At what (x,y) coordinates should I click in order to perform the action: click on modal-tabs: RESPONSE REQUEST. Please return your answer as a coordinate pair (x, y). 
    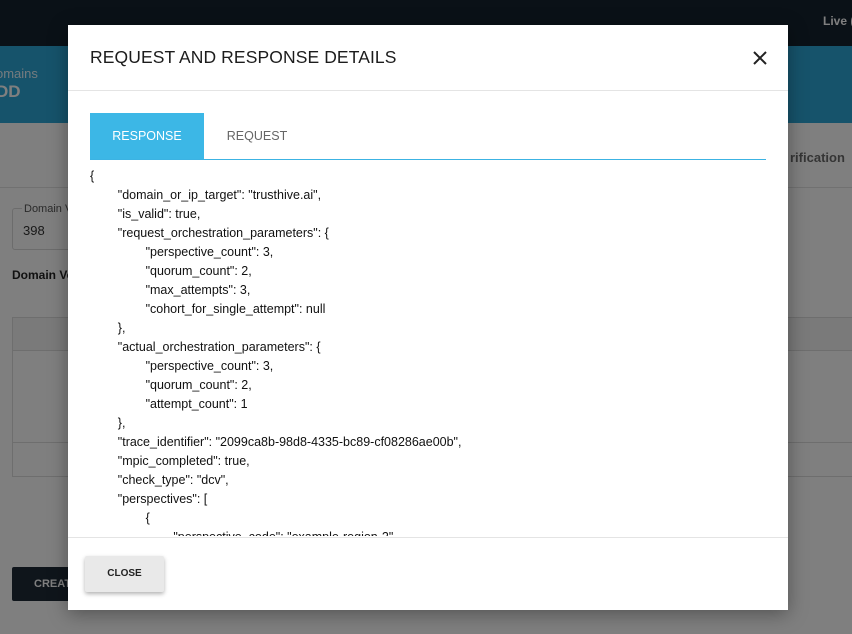
    Looking at the image, I should click on (428, 136).